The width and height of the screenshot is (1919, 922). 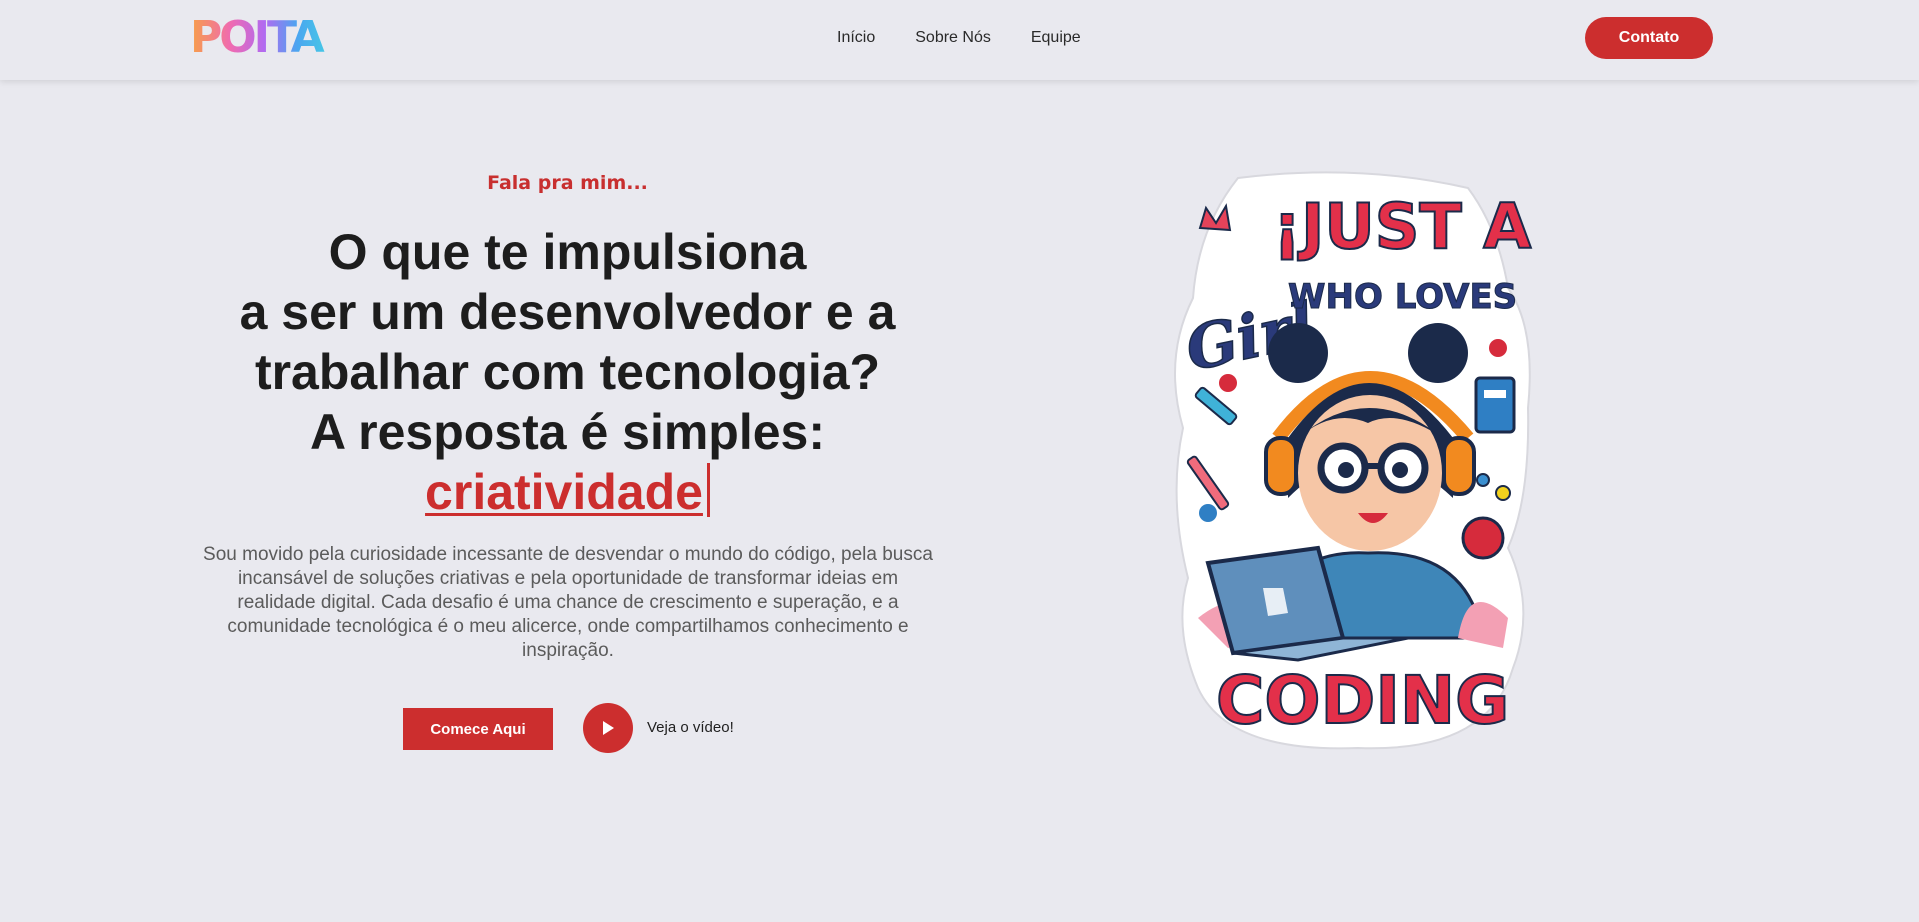 What do you see at coordinates (856, 38) in the screenshot?
I see `nav-link-inicio: Início` at bounding box center [856, 38].